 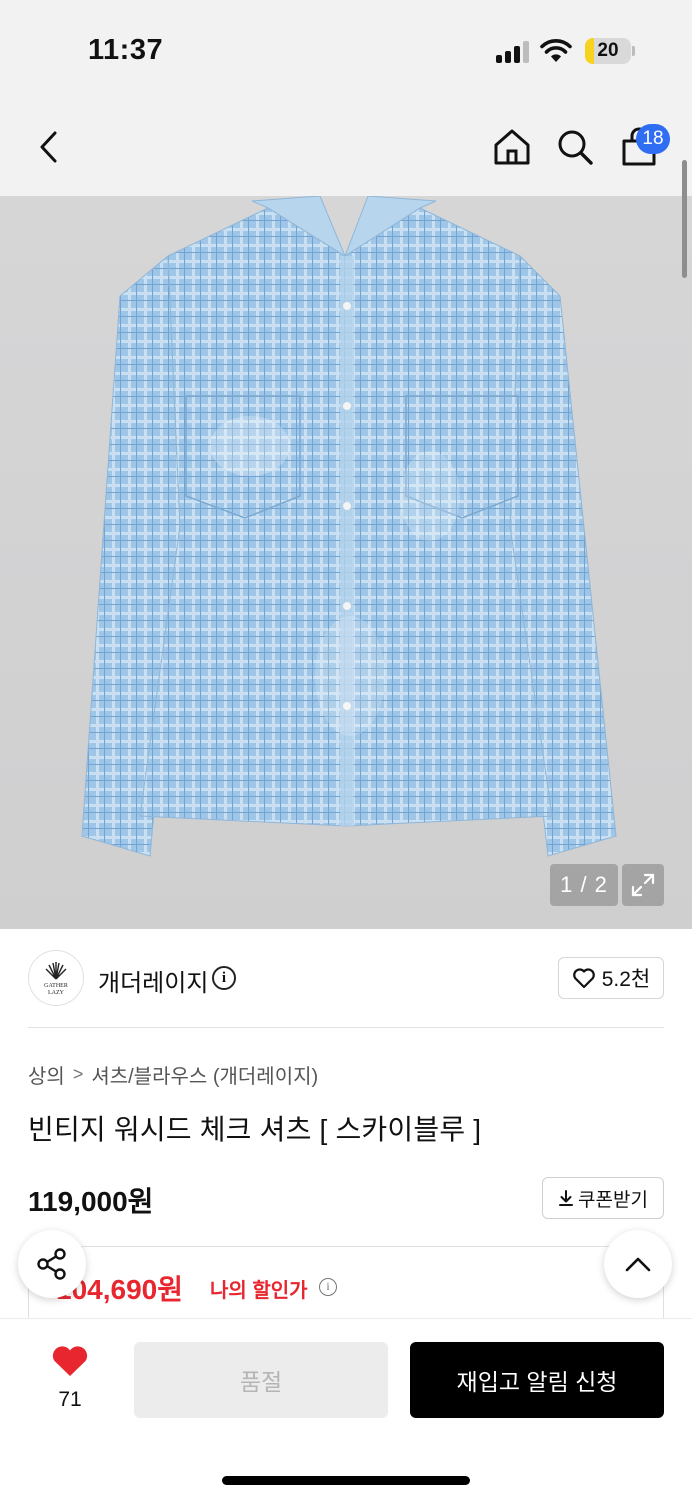 I want to click on top-navigation, so click(x=346, y=148).